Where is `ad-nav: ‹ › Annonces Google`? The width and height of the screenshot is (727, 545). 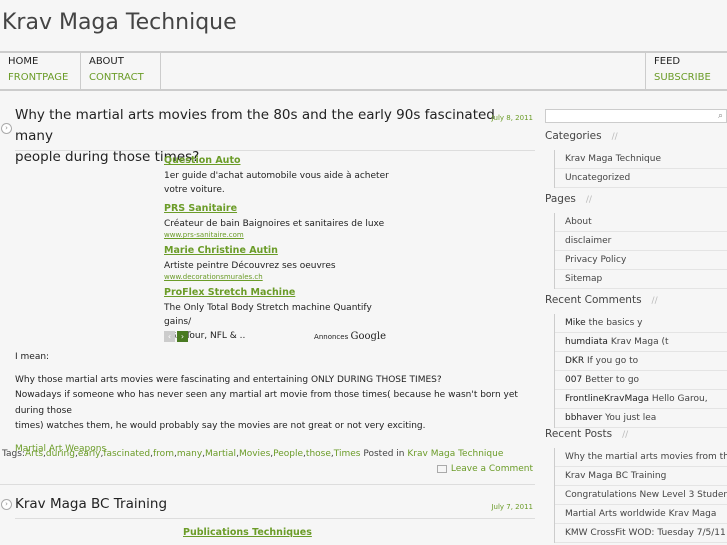 ad-nav: ‹ › Annonces Google is located at coordinates (278, 337).